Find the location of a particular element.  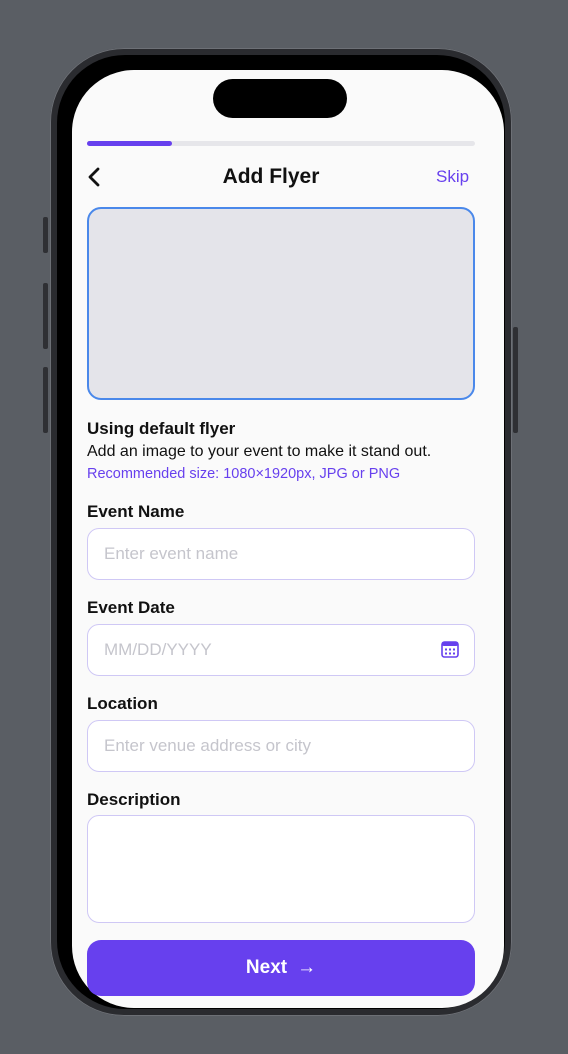

dynamic-island is located at coordinates (280, 98).